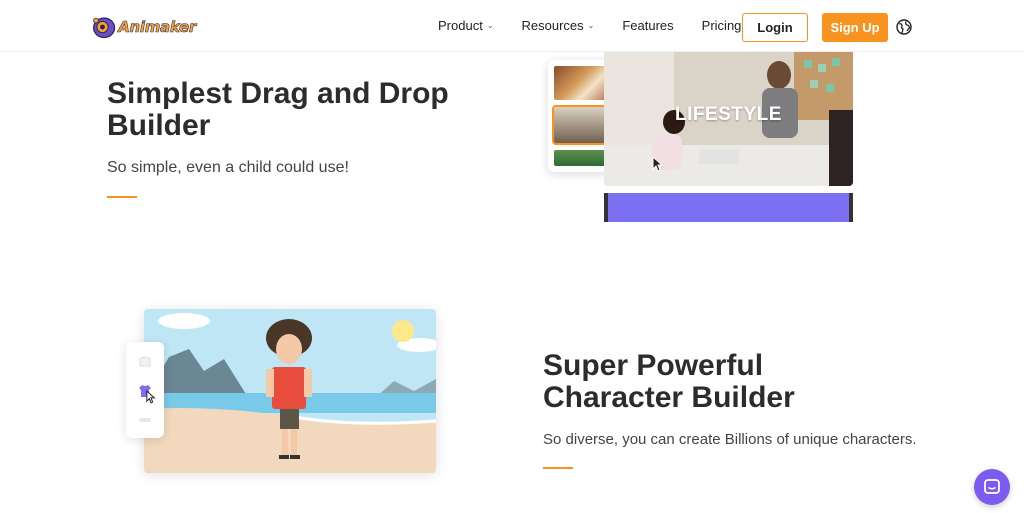 The image size is (1024, 513). What do you see at coordinates (145, 420) in the screenshot?
I see `shoes-icon` at bounding box center [145, 420].